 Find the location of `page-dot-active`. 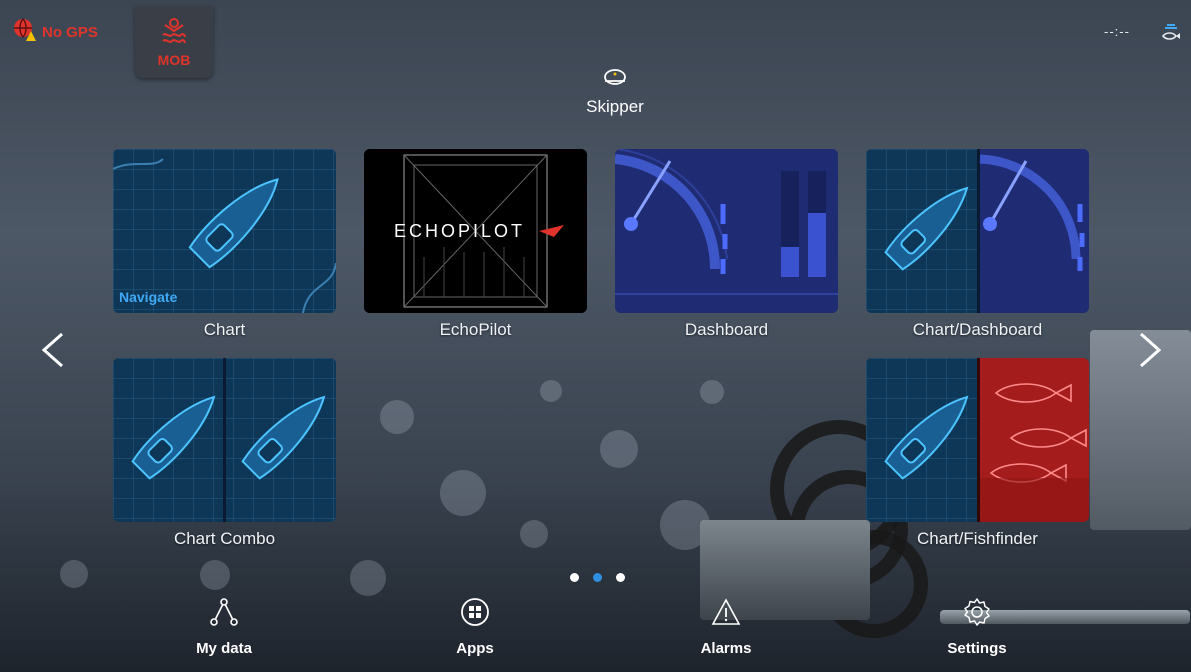

page-dot-active is located at coordinates (597, 577).